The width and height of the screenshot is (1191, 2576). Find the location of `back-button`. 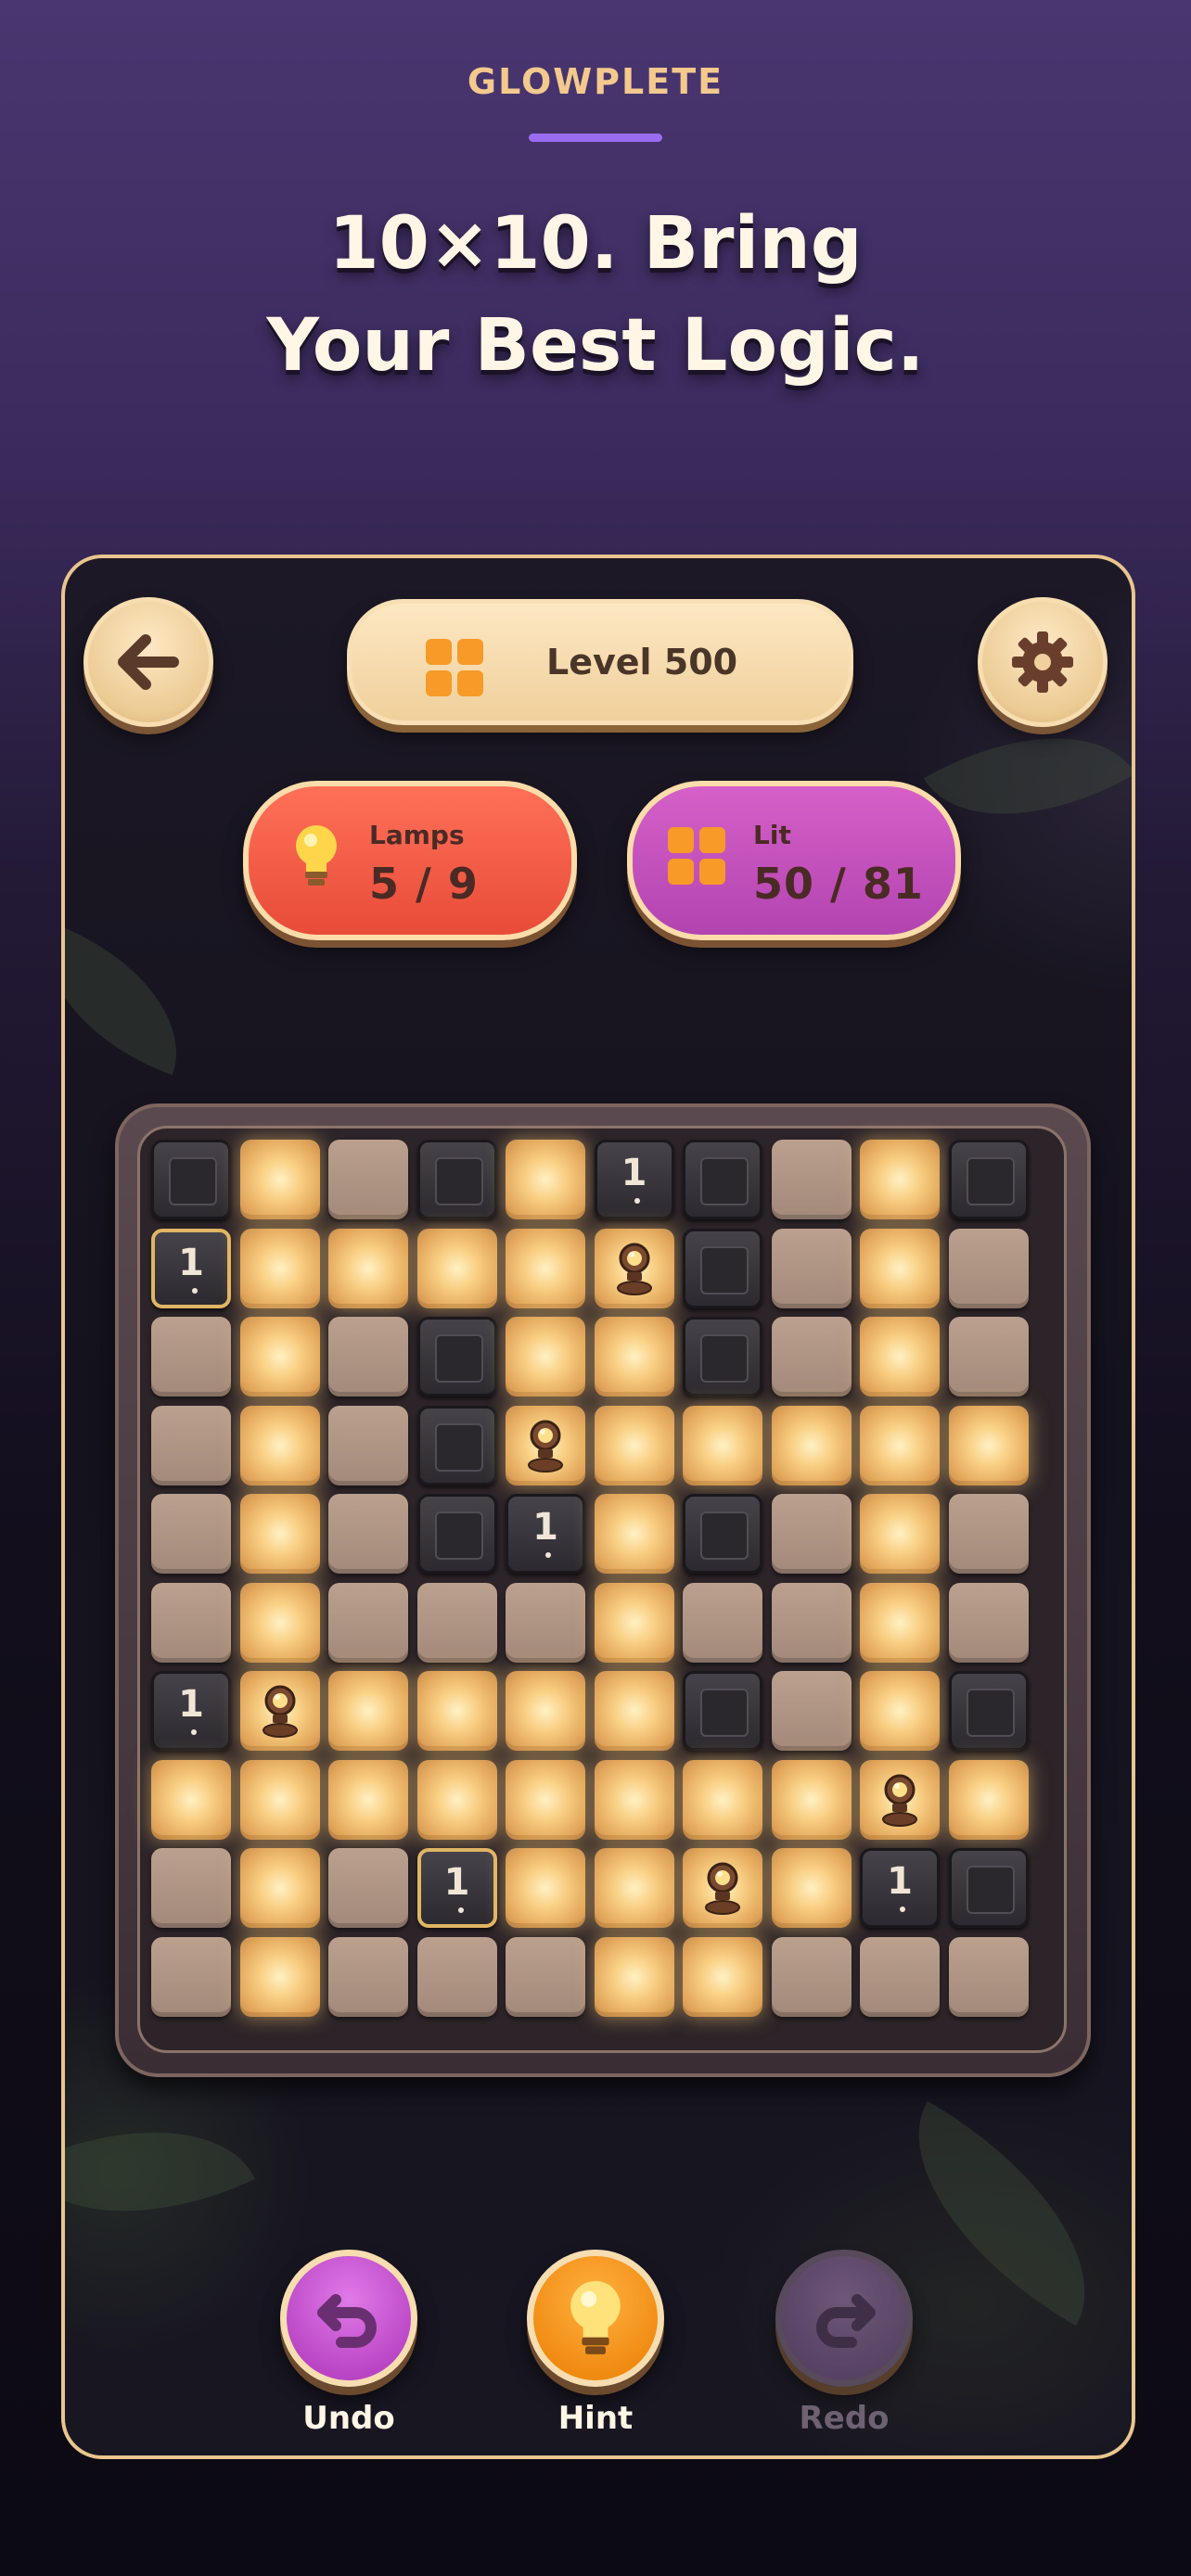

back-button is located at coordinates (148, 662).